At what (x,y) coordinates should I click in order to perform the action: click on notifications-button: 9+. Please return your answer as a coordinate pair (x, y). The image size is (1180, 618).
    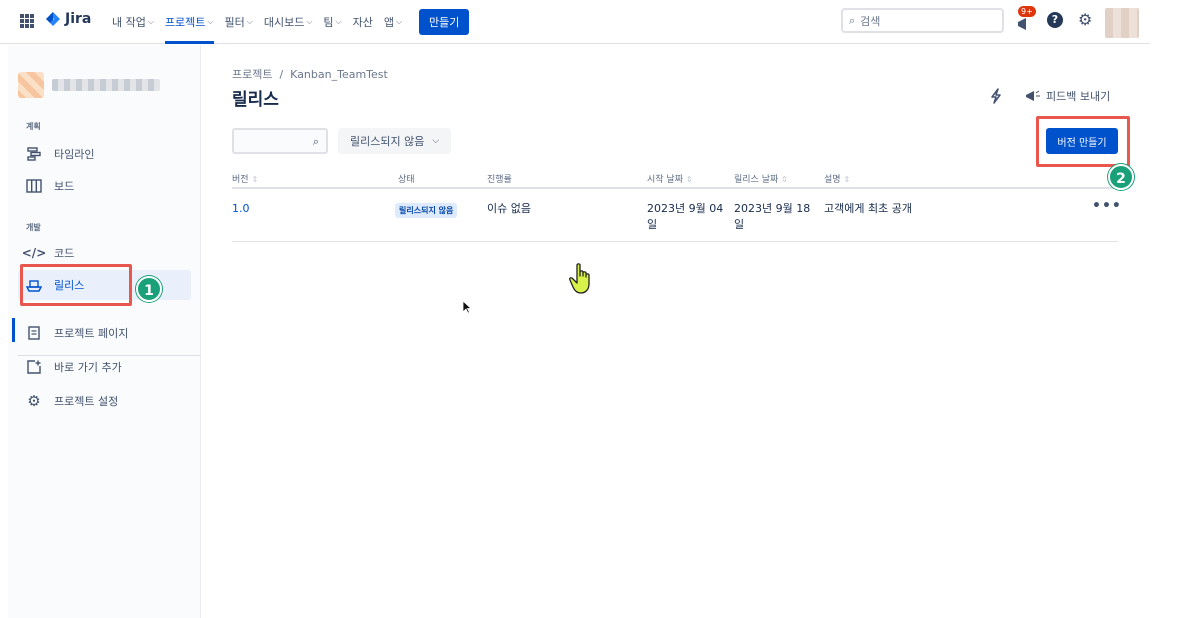
    Looking at the image, I should click on (1026, 19).